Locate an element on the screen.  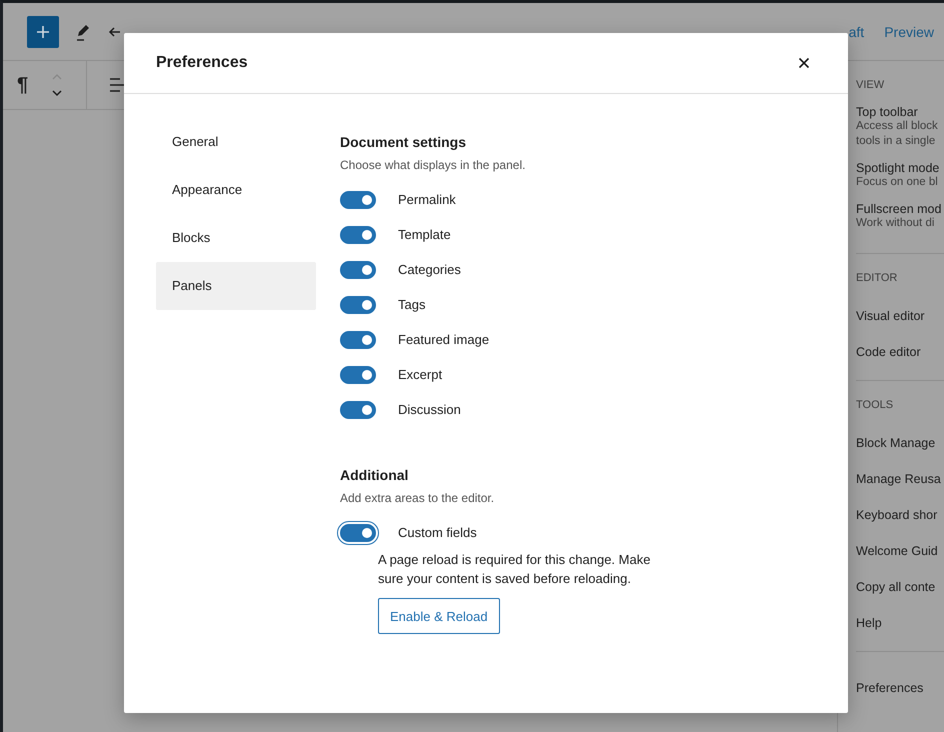
menu-item: Welcome Guid is located at coordinates (900, 551).